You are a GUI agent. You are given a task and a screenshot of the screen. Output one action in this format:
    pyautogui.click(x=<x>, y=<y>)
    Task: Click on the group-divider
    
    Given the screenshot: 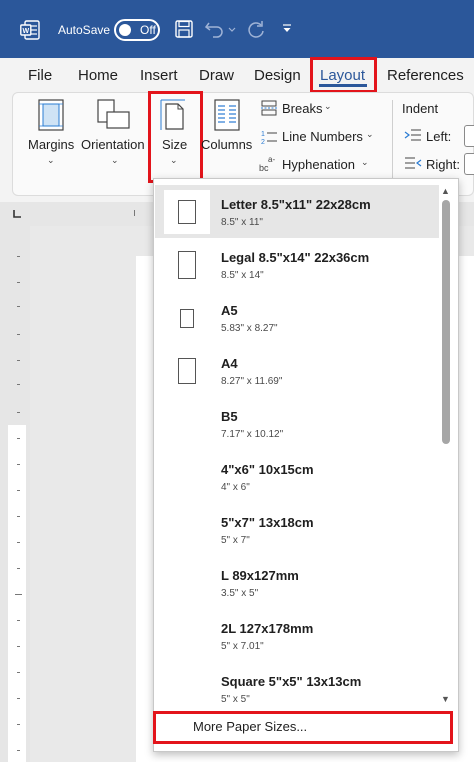 What is the action you would take?
    pyautogui.click(x=392, y=141)
    